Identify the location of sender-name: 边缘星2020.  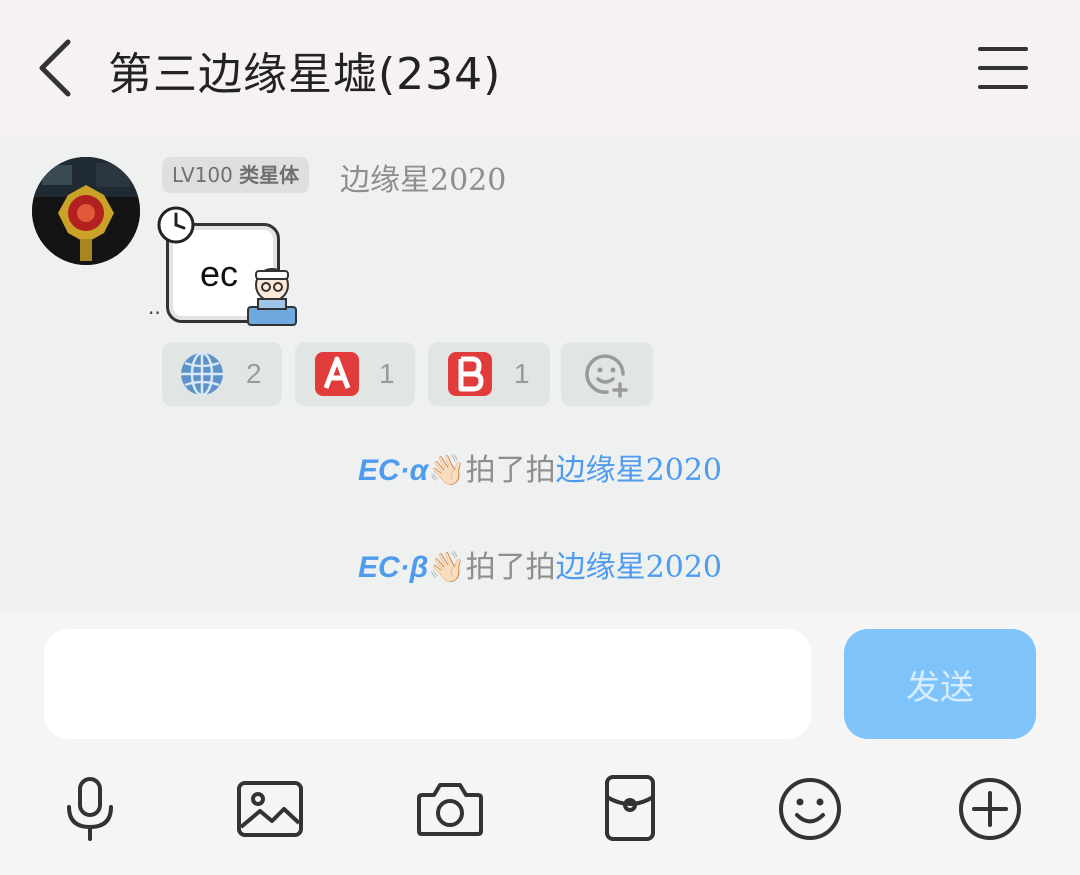
(423, 177).